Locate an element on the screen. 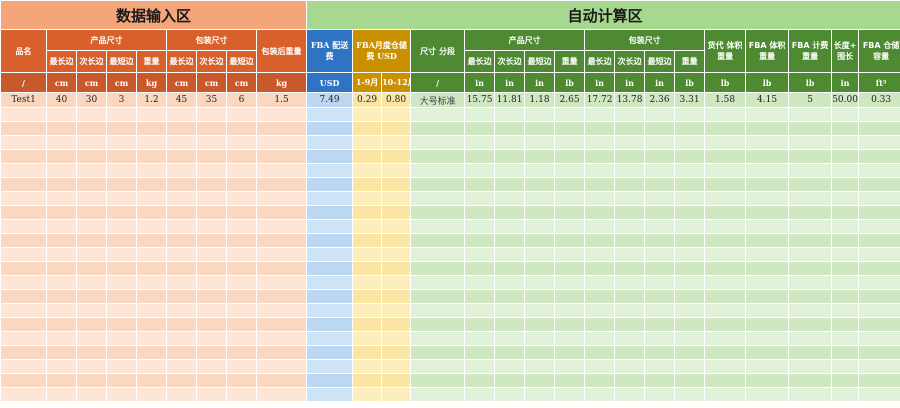 The height and width of the screenshot is (408, 900). cell-size-tier: 大号标准 is located at coordinates (438, 100).